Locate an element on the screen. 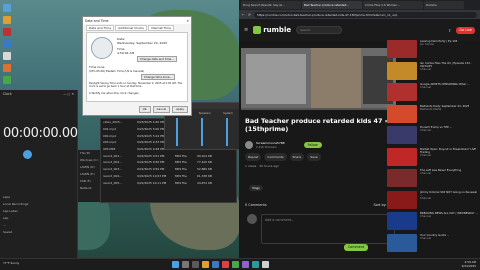  start-icon is located at coordinates (175, 264).